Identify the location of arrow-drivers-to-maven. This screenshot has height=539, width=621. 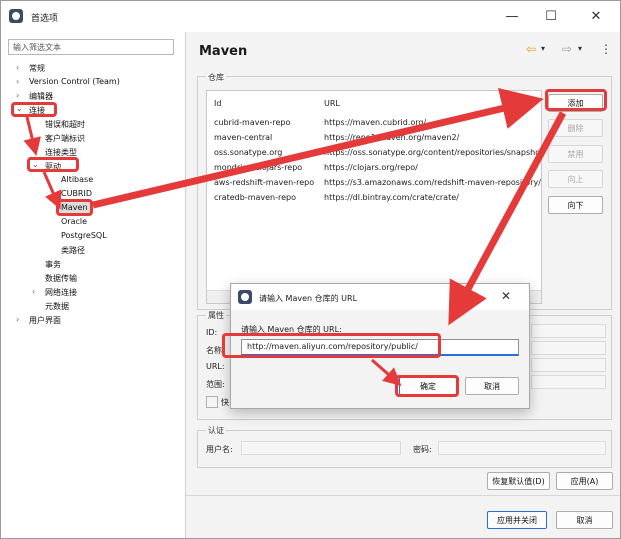
(52, 190).